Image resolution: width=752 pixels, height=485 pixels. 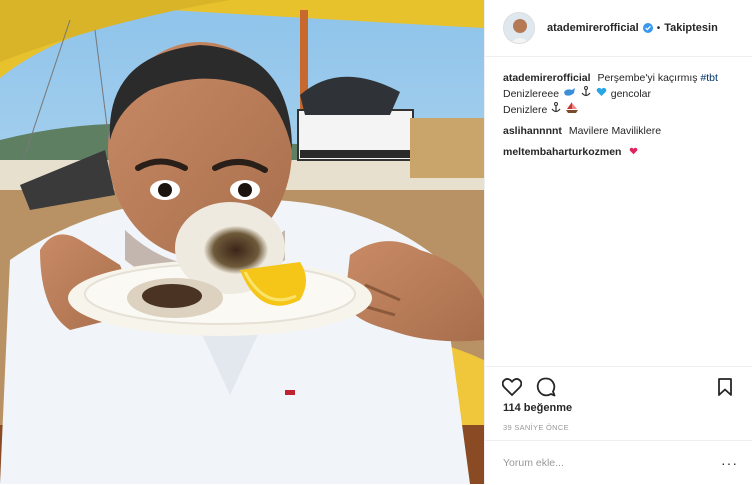 I want to click on post-timestamp: 39 SANİYE ÖNCE, so click(x=536, y=427).